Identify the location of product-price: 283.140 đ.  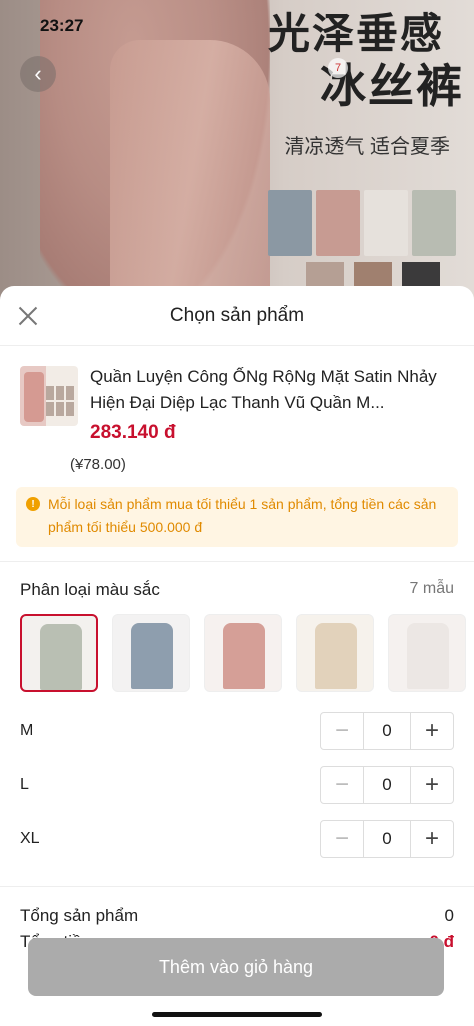
(133, 432).